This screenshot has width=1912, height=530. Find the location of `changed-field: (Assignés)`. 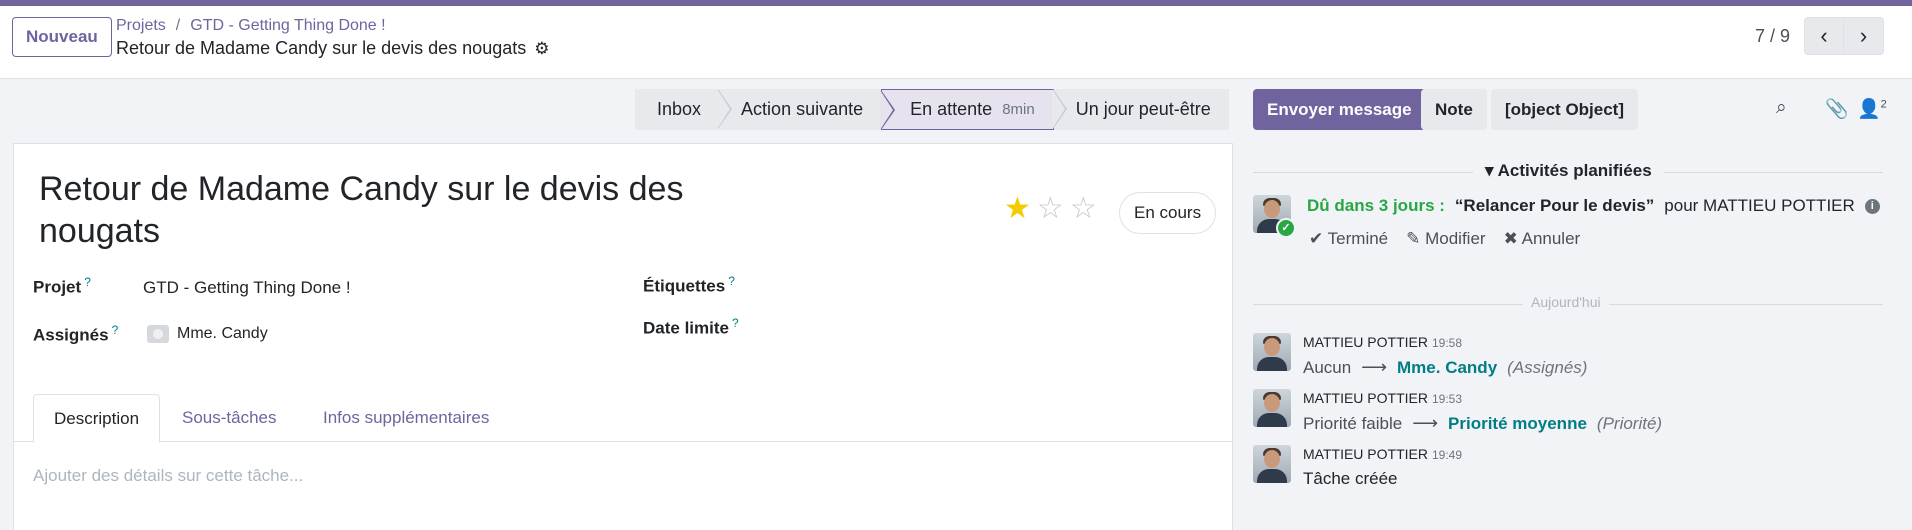

changed-field: (Assignés) is located at coordinates (1547, 367).